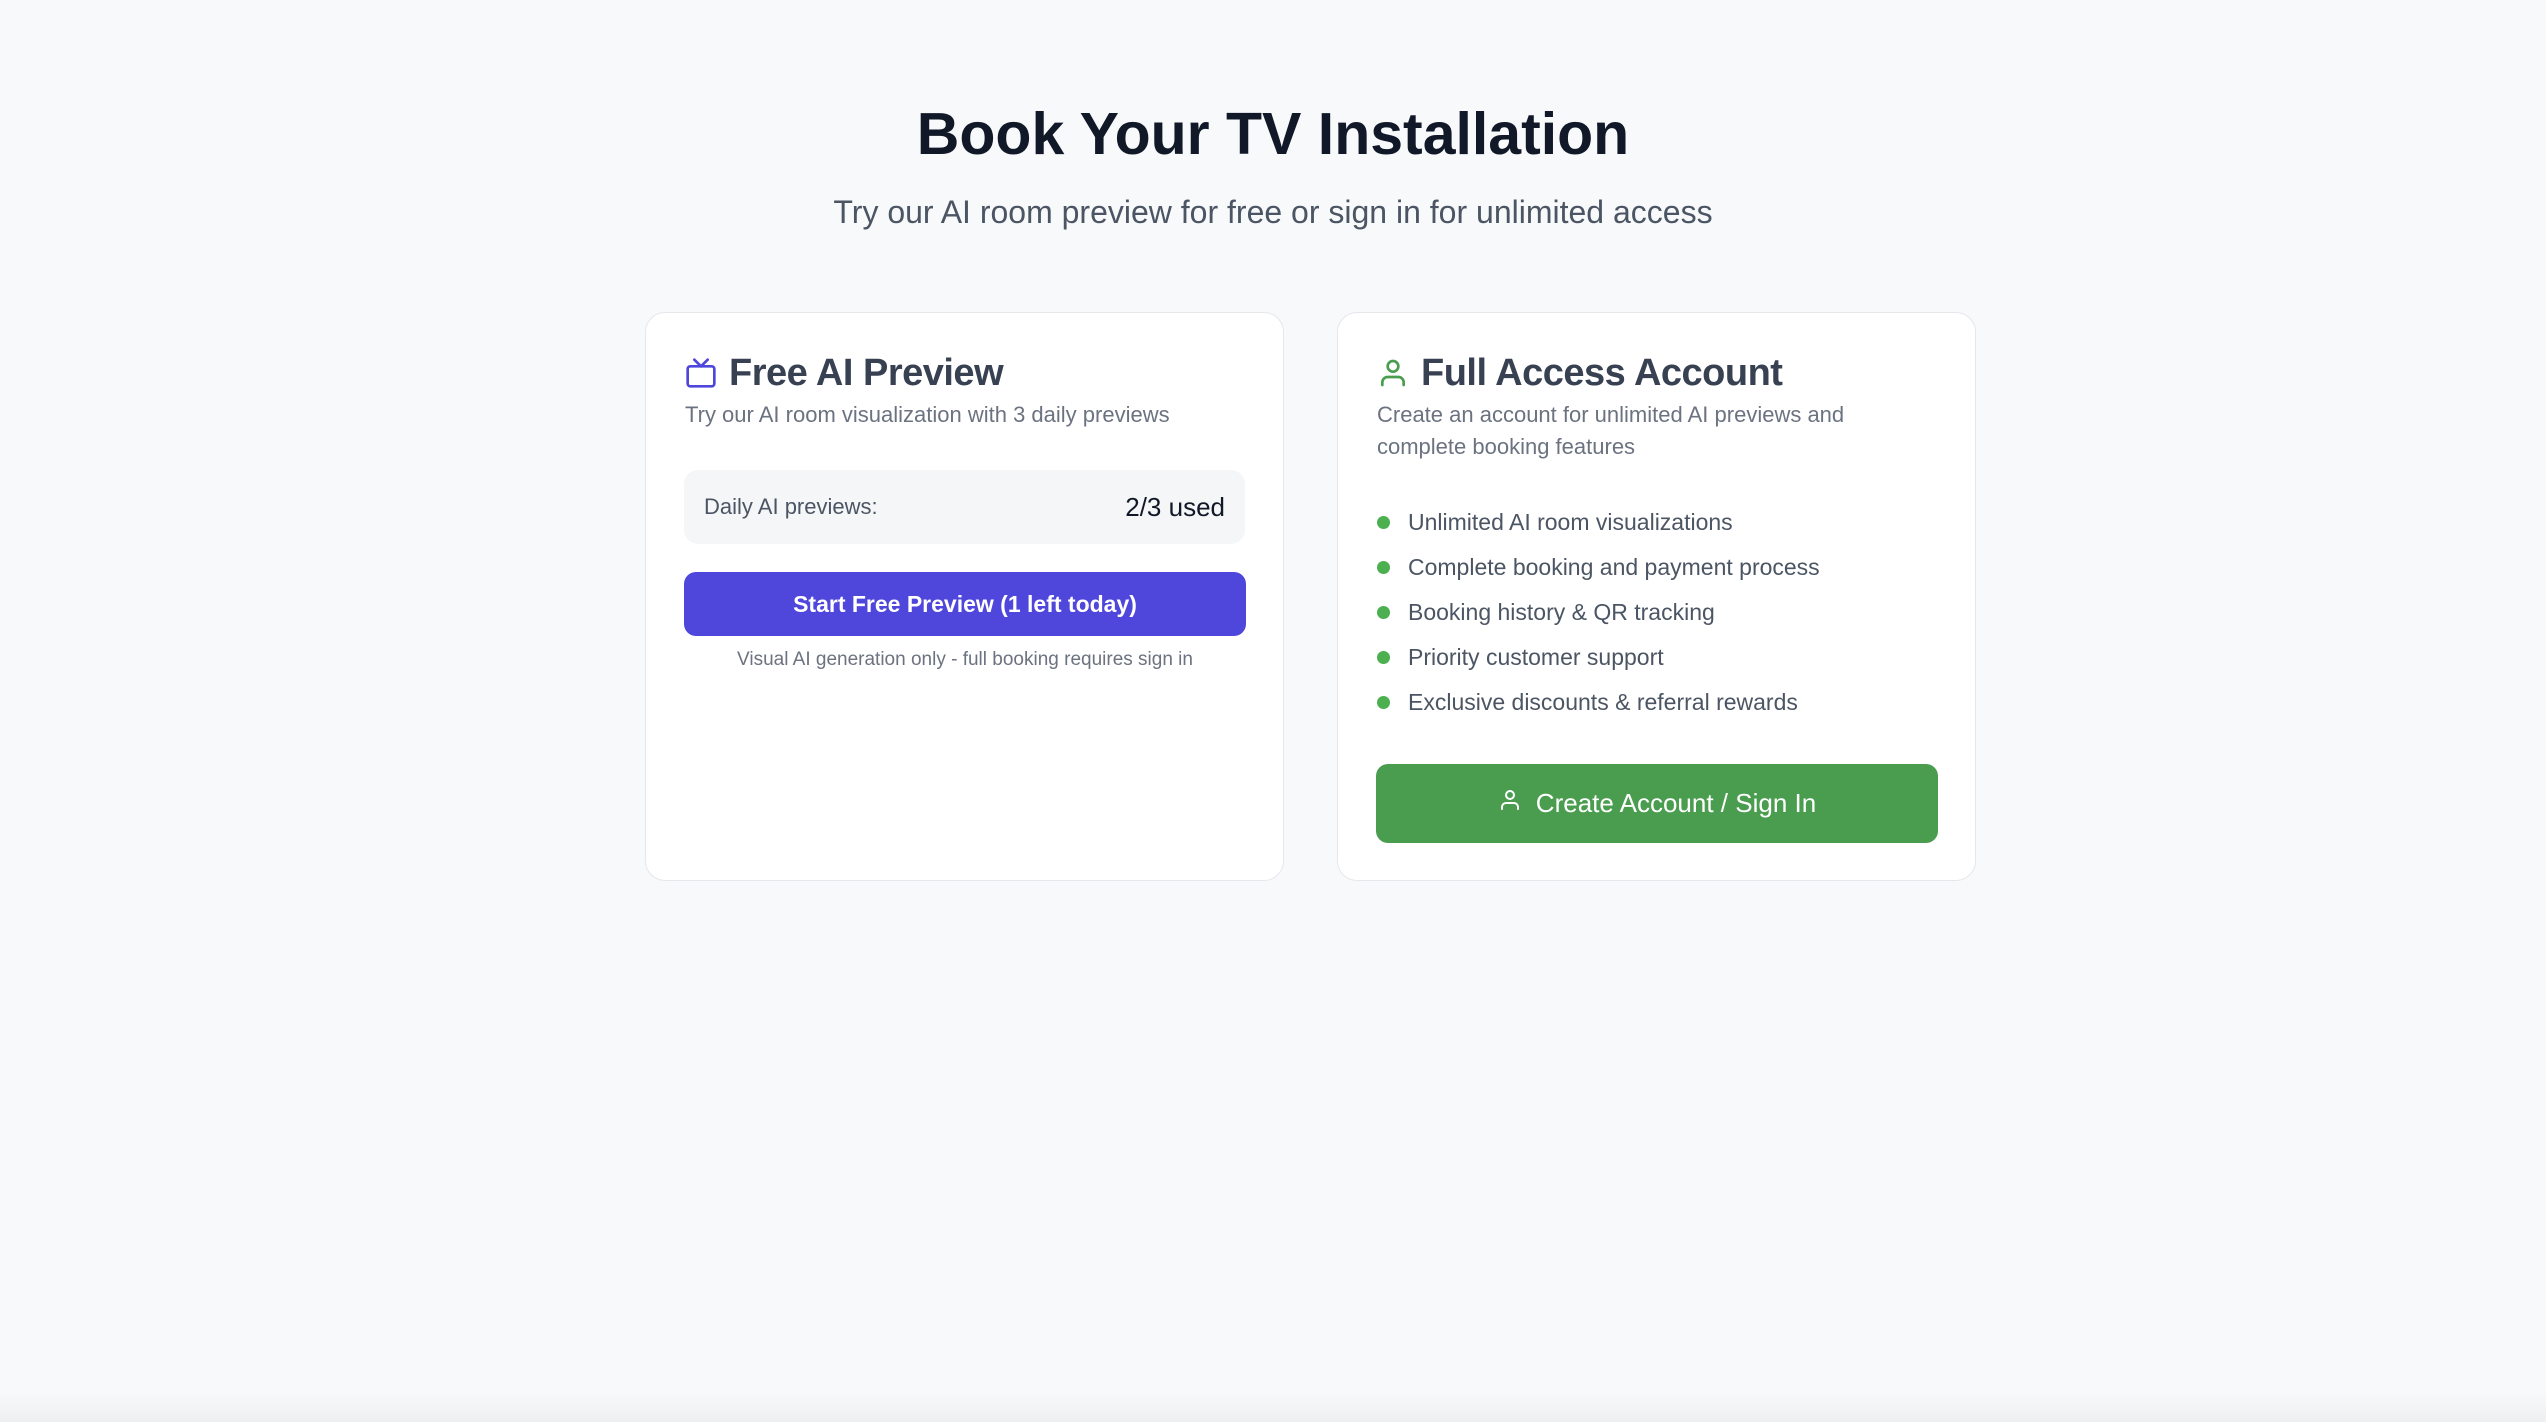 This screenshot has height=1422, width=2546. Describe the element at coordinates (965, 604) in the screenshot. I see `start-free-preview-button: Start Free Preview (1 left today)` at that location.